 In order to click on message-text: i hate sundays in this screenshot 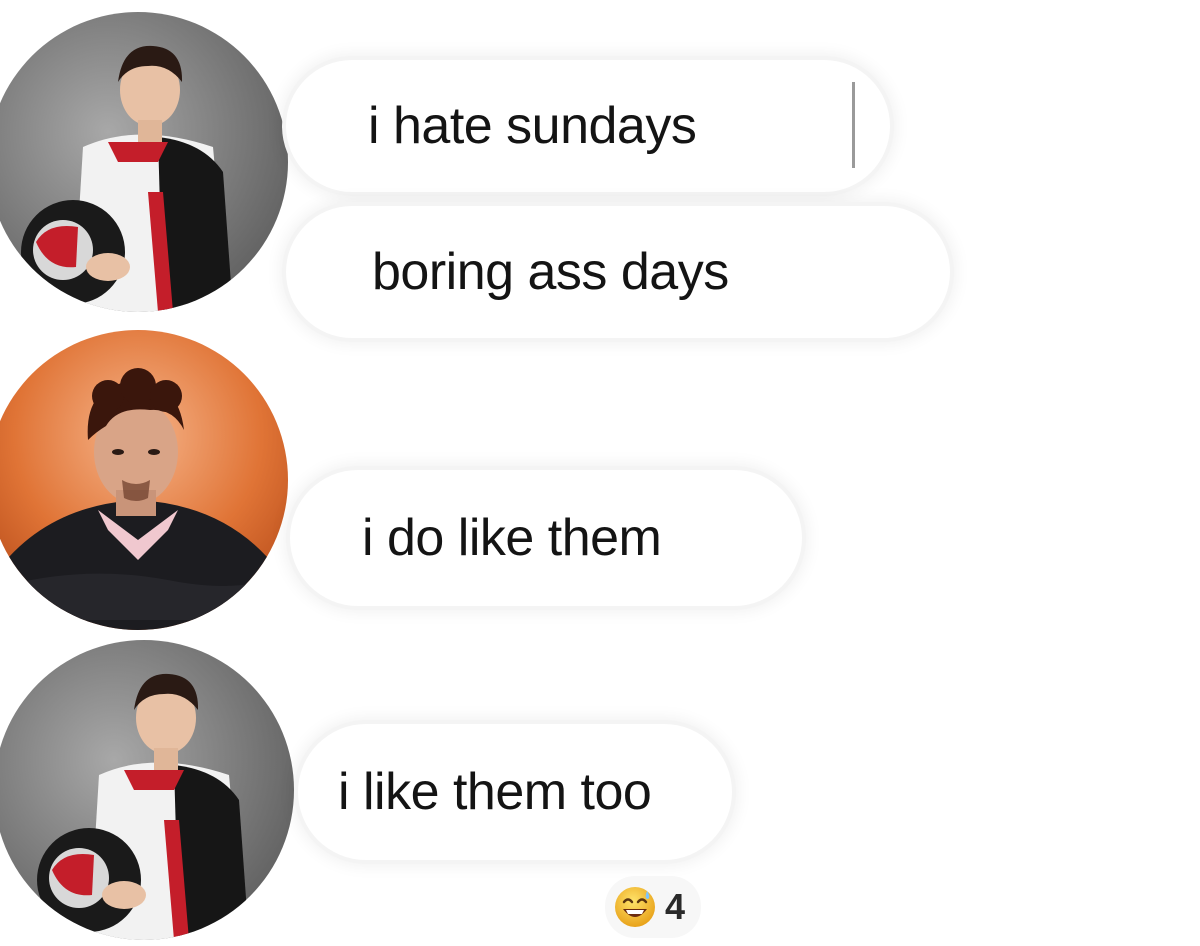, I will do `click(532, 126)`.